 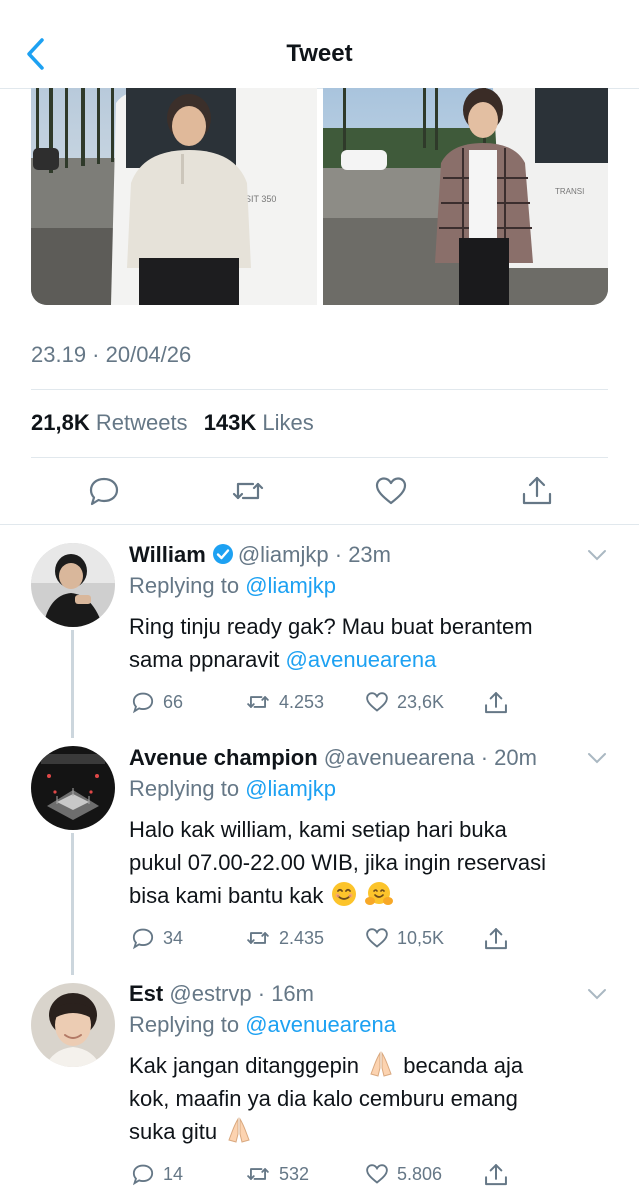 What do you see at coordinates (319, 389) in the screenshot?
I see `divider` at bounding box center [319, 389].